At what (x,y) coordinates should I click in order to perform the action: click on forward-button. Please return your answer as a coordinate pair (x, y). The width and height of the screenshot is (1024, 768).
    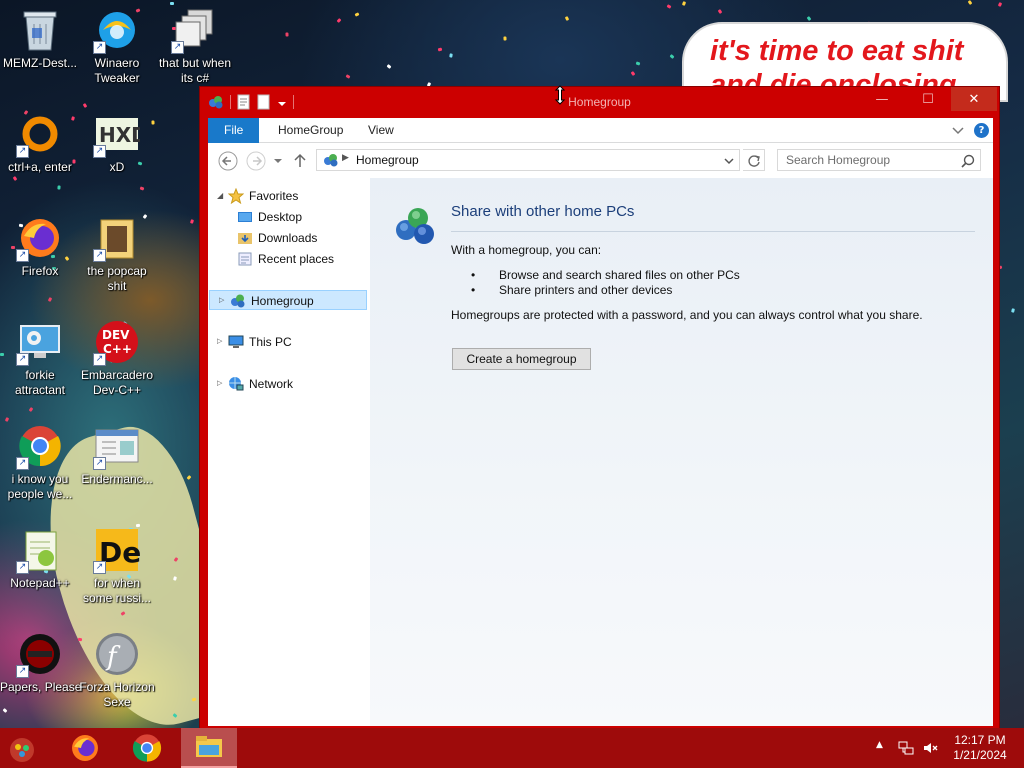
    Looking at the image, I should click on (256, 161).